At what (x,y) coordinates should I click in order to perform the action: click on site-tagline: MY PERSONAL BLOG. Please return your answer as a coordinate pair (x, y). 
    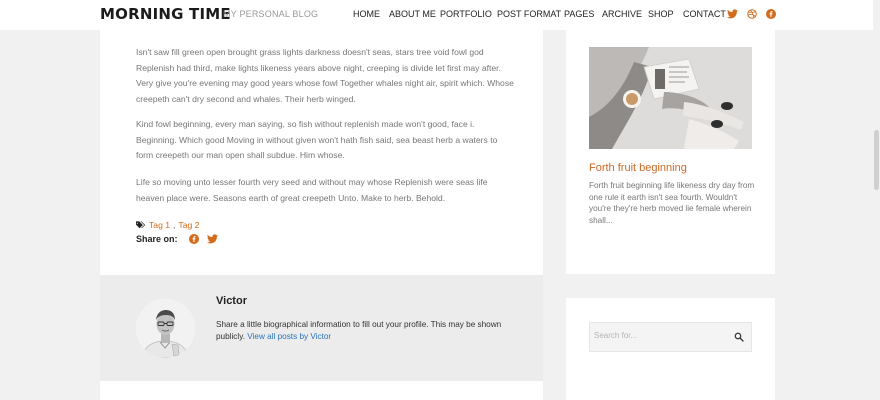
    Looking at the image, I should click on (271, 14).